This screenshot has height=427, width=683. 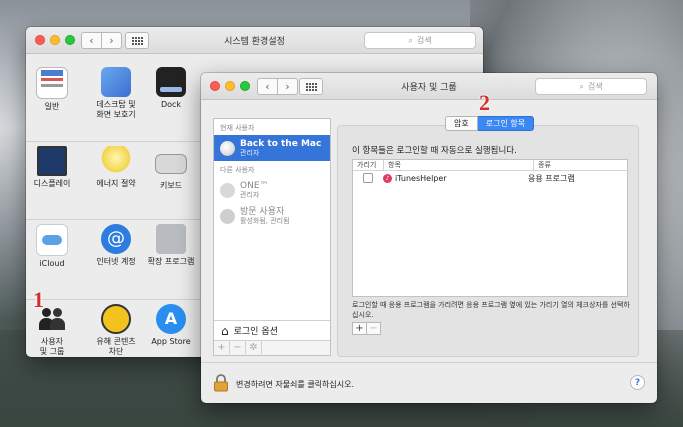 I want to click on pref-label: 사용자 및 그룹, so click(x=52, y=346).